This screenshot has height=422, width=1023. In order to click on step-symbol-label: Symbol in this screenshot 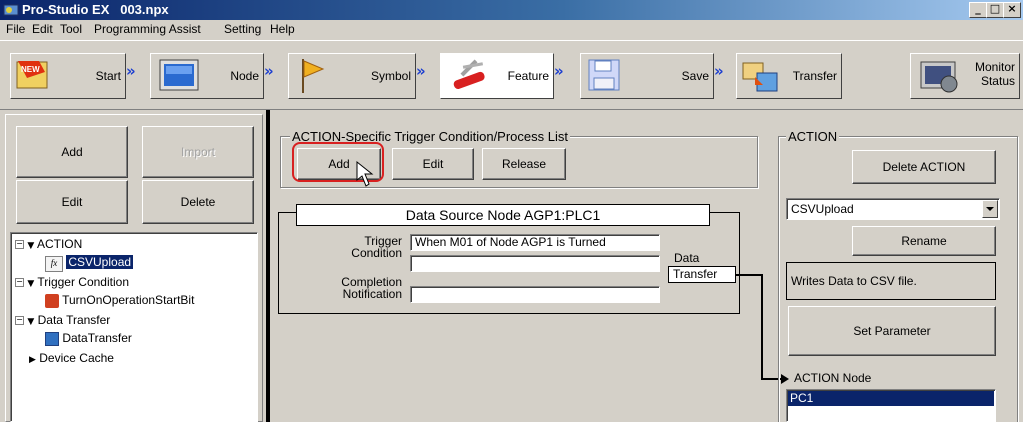, I will do `click(390, 76)`.